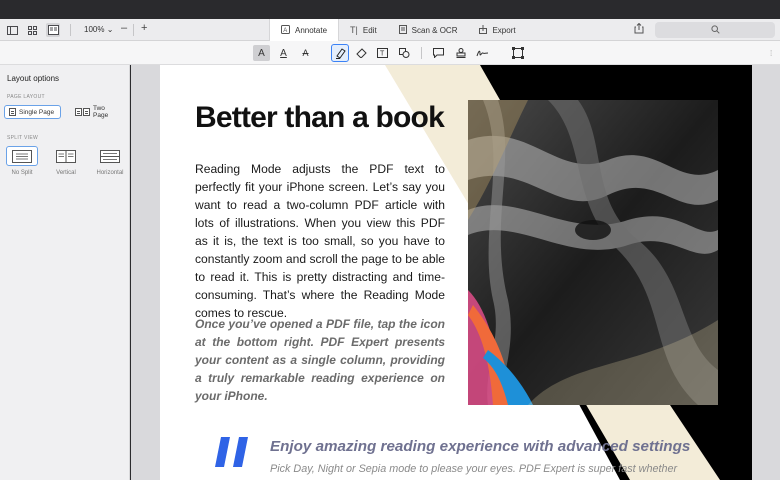  Describe the element at coordinates (66, 173) in the screenshot. I see `vertical-label: Vertical` at that location.